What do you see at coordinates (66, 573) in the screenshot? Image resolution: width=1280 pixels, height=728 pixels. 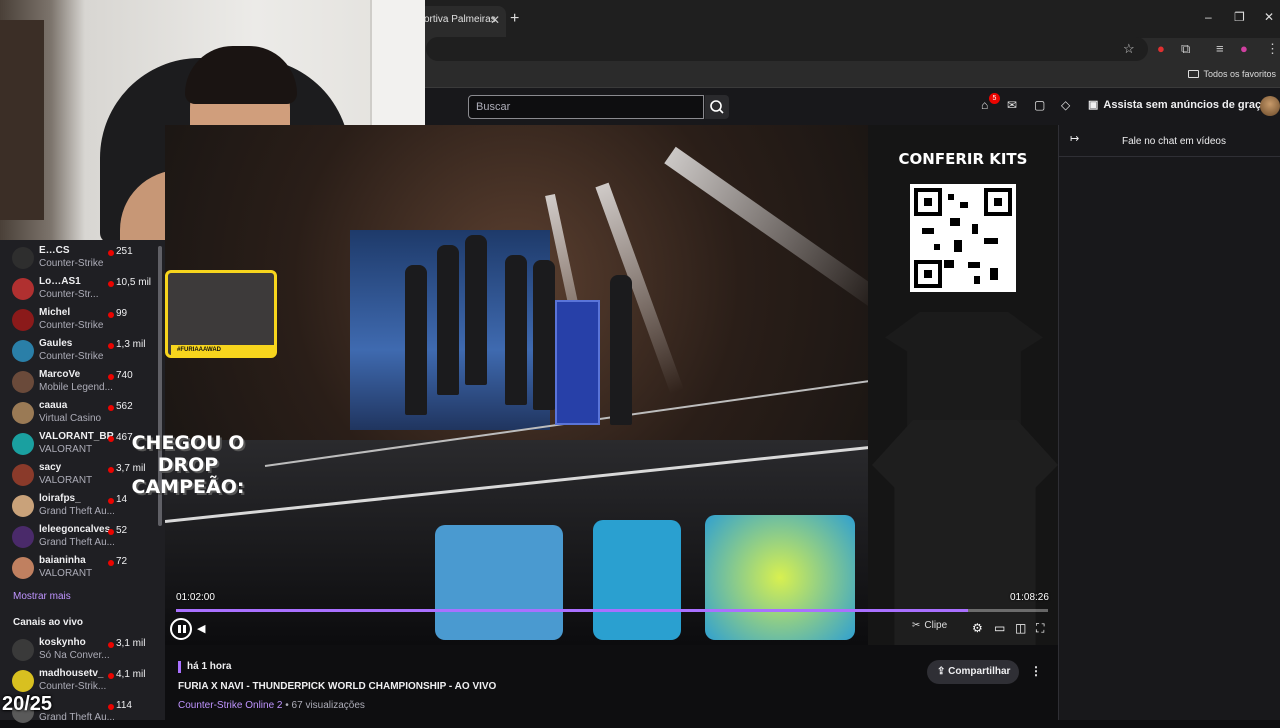 I see `channel-game: VALORANT` at bounding box center [66, 573].